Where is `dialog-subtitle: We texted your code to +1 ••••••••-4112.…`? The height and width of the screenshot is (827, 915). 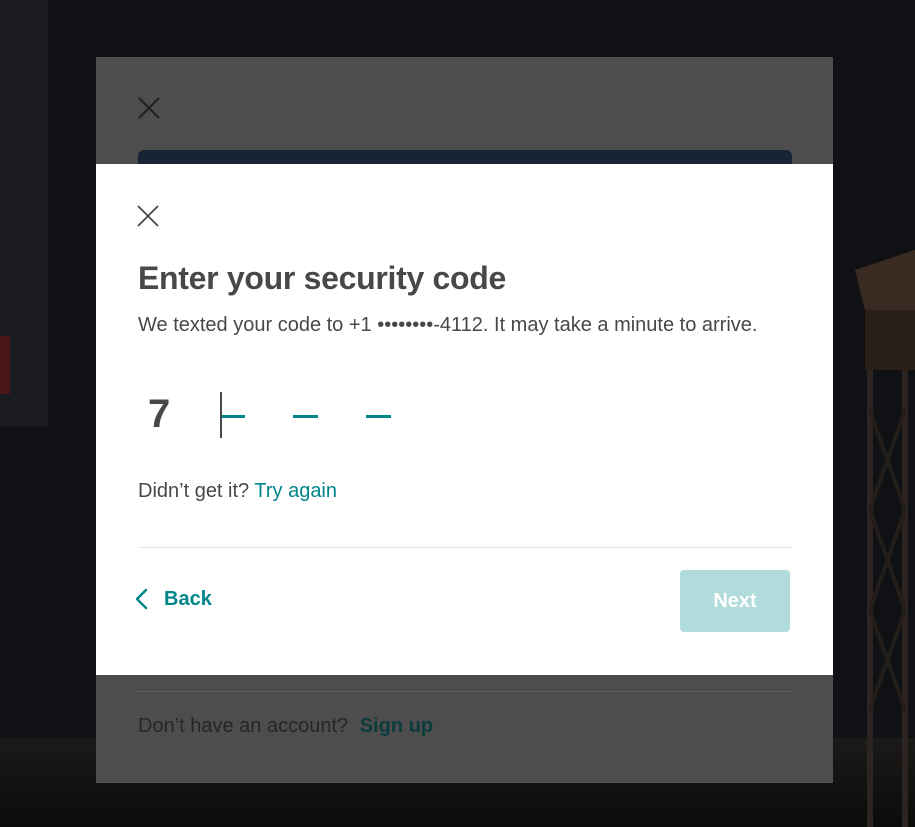 dialog-subtitle: We texted your code to +1 ••••••••-4112.… is located at coordinates (448, 325).